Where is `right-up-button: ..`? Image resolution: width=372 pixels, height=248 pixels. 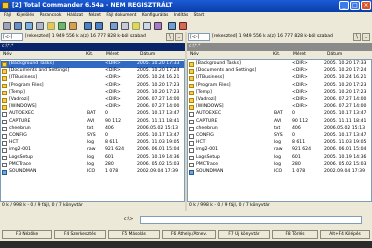 right-up-button: .. is located at coordinates (366, 37).